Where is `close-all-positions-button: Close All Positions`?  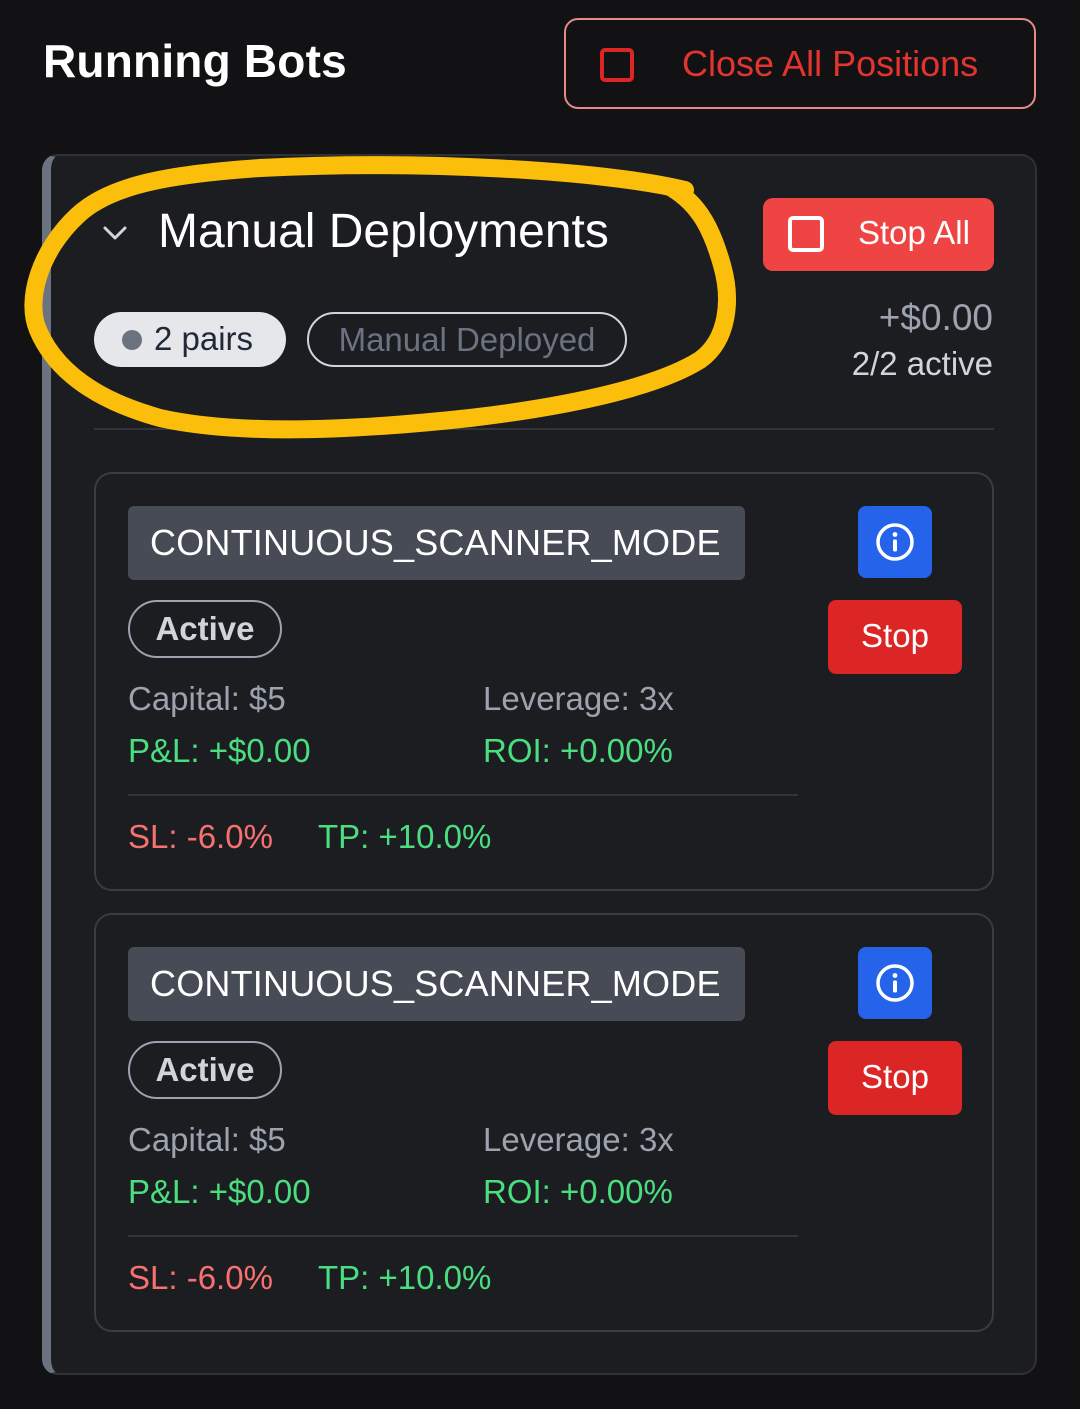
close-all-positions-button: Close All Positions is located at coordinates (800, 63).